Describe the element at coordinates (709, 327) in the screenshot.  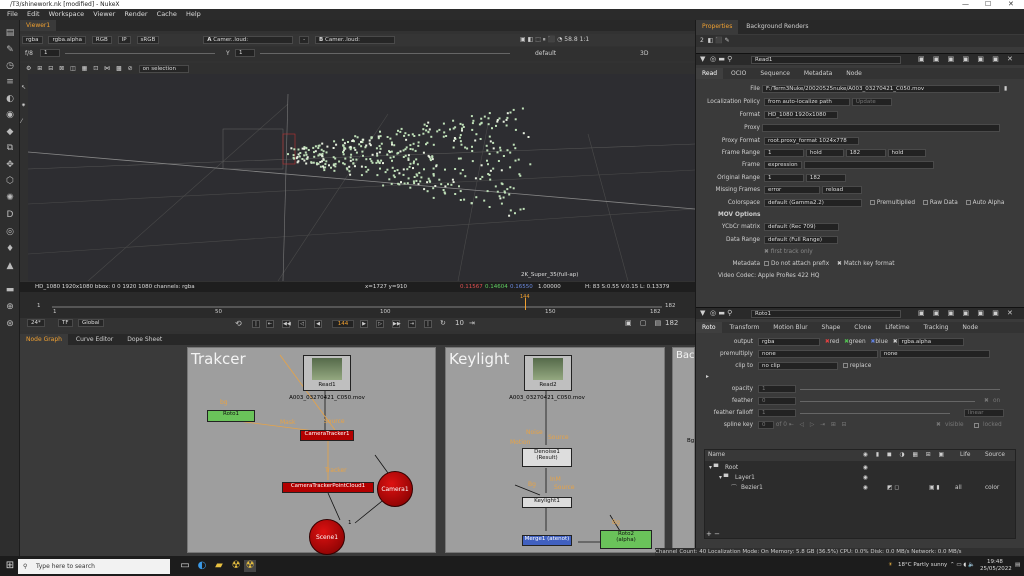
I see `tab-roto: Roto` at that location.